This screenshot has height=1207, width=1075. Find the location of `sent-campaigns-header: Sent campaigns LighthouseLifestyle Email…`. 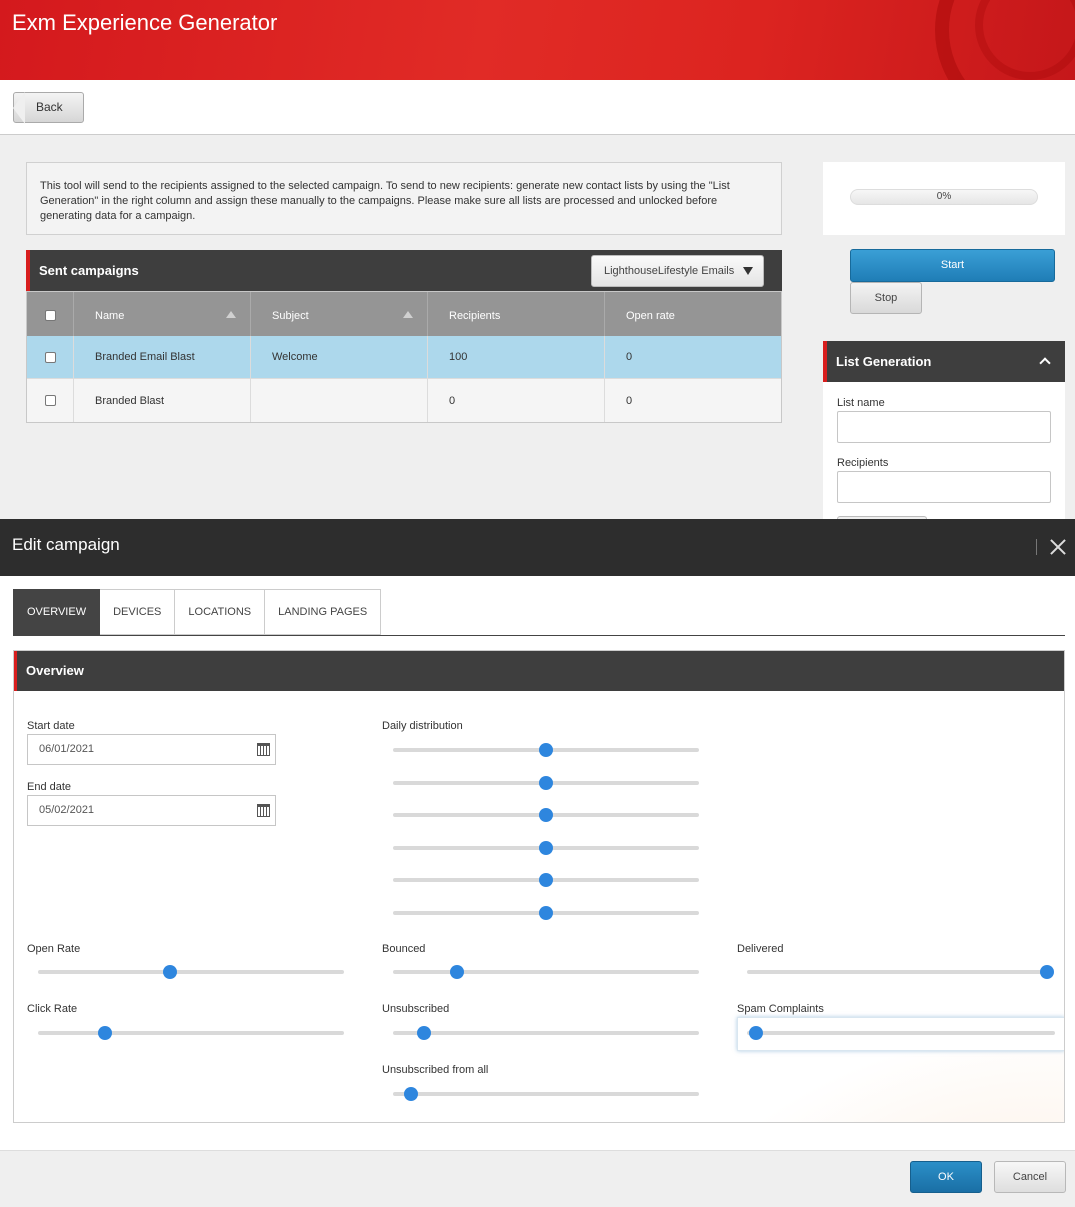

sent-campaigns-header: Sent campaigns LighthouseLifestyle Email… is located at coordinates (404, 270).